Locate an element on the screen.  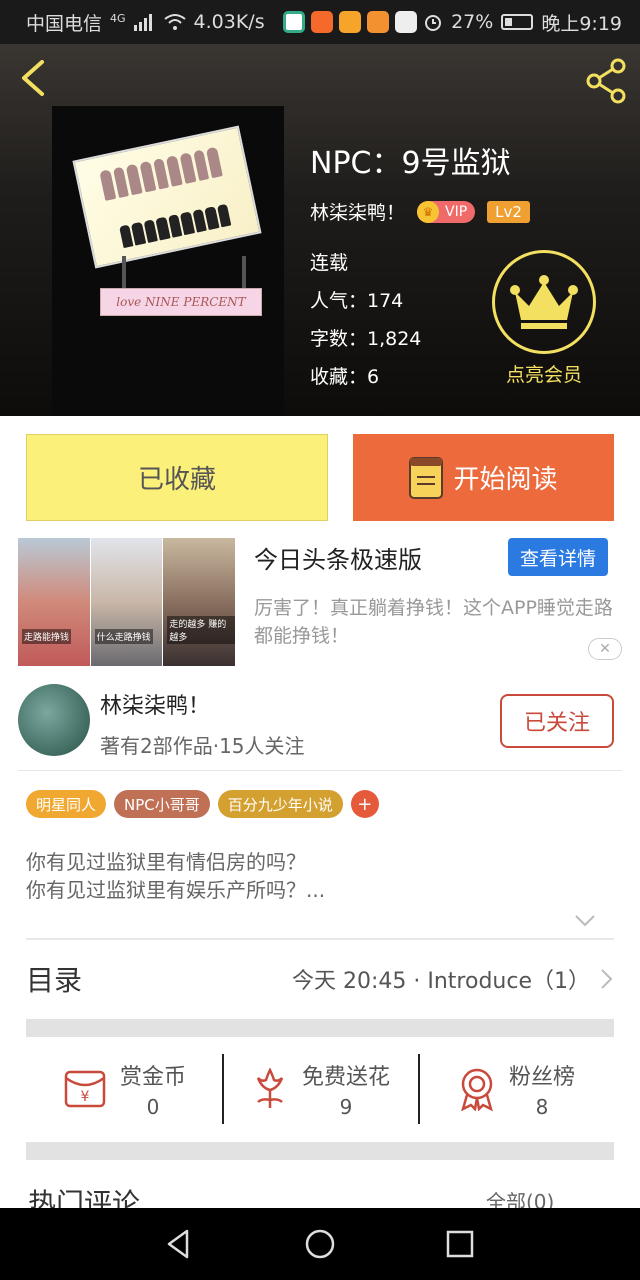
vip-badge: ♛ VIP is located at coordinates (446, 211).